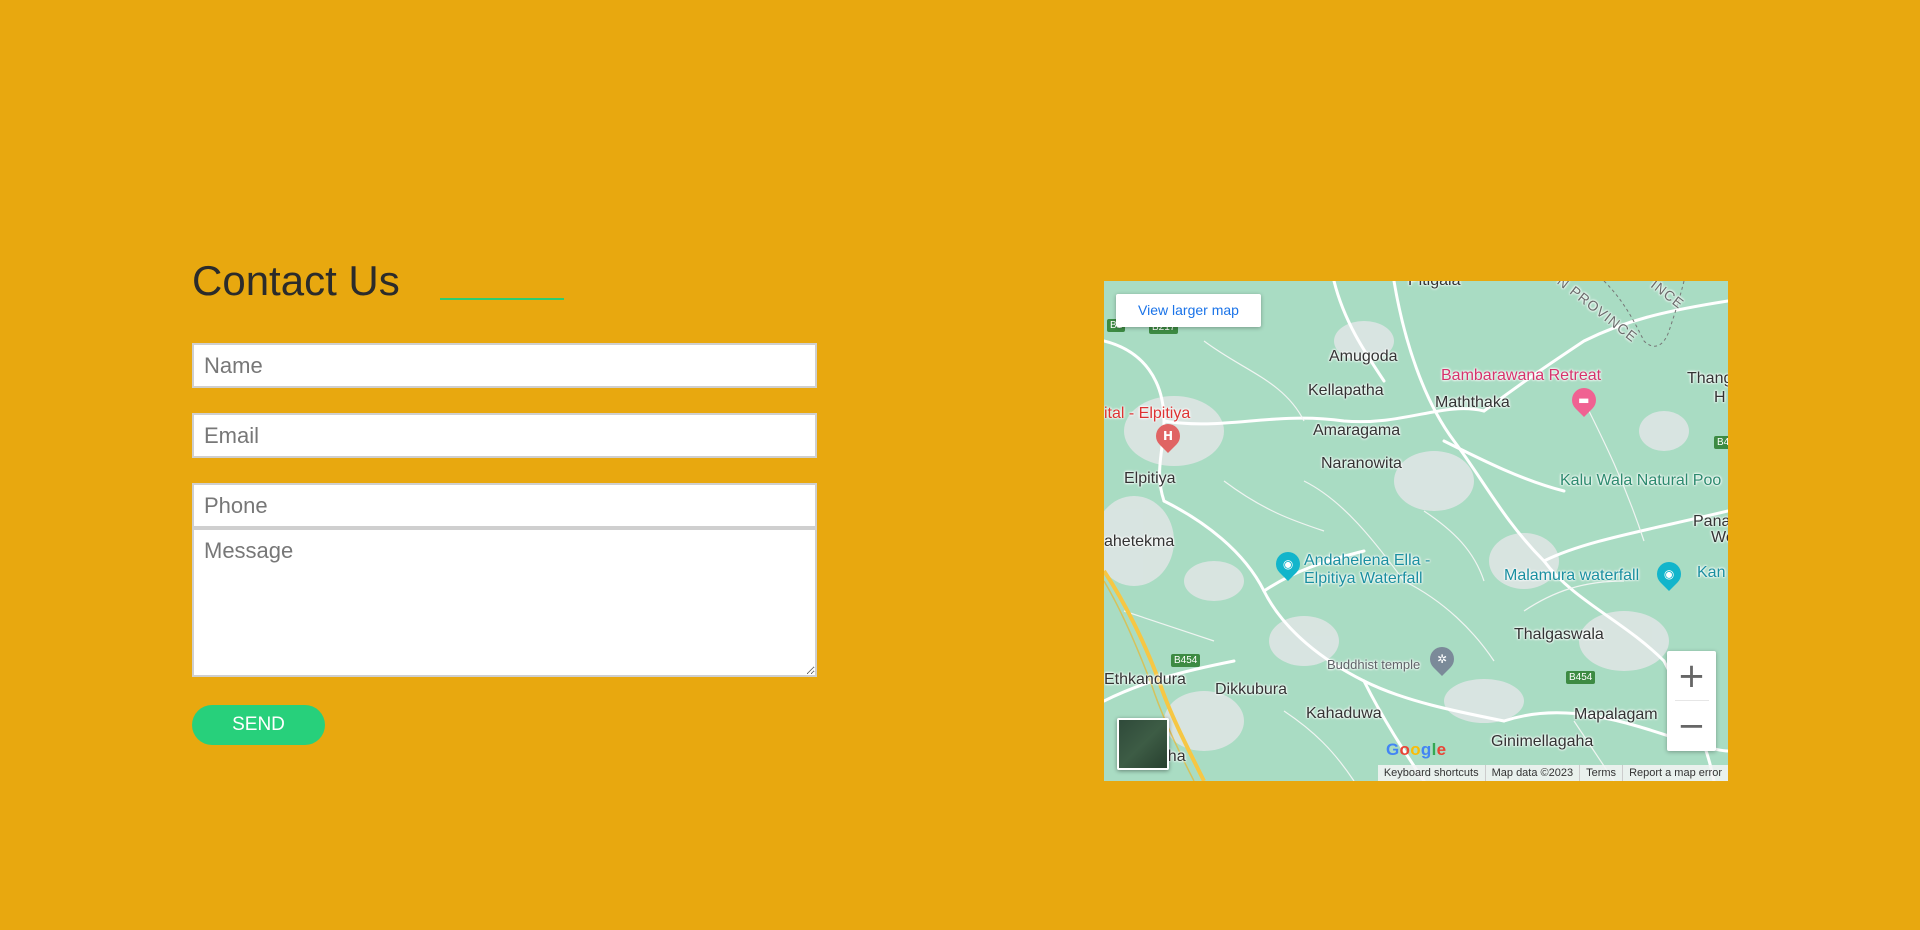 Image resolution: width=1920 pixels, height=930 pixels. I want to click on map-label-maththaka: Maththaka, so click(1472, 402).